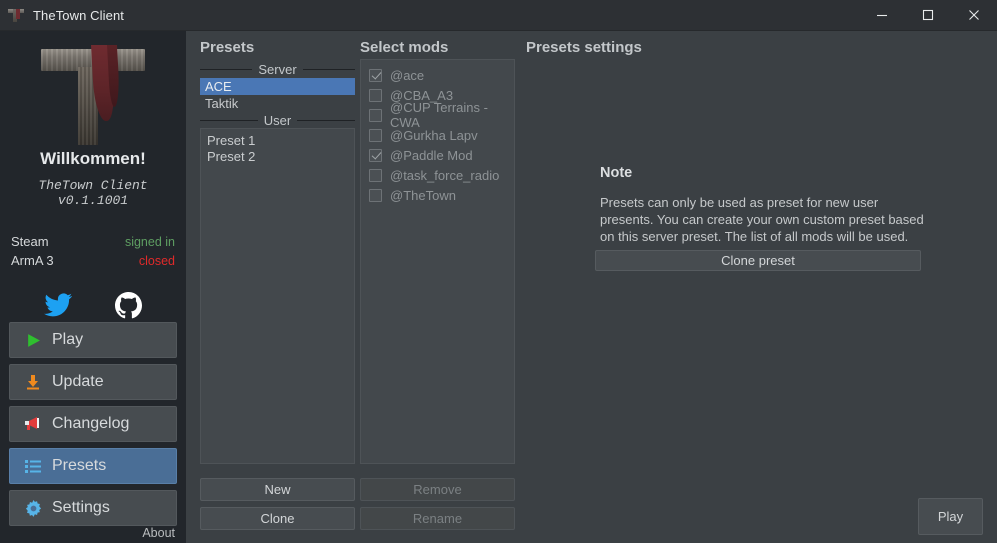 The width and height of the screenshot is (997, 543). Describe the element at coordinates (277, 157) in the screenshot. I see `list-item: Preset 2` at that location.